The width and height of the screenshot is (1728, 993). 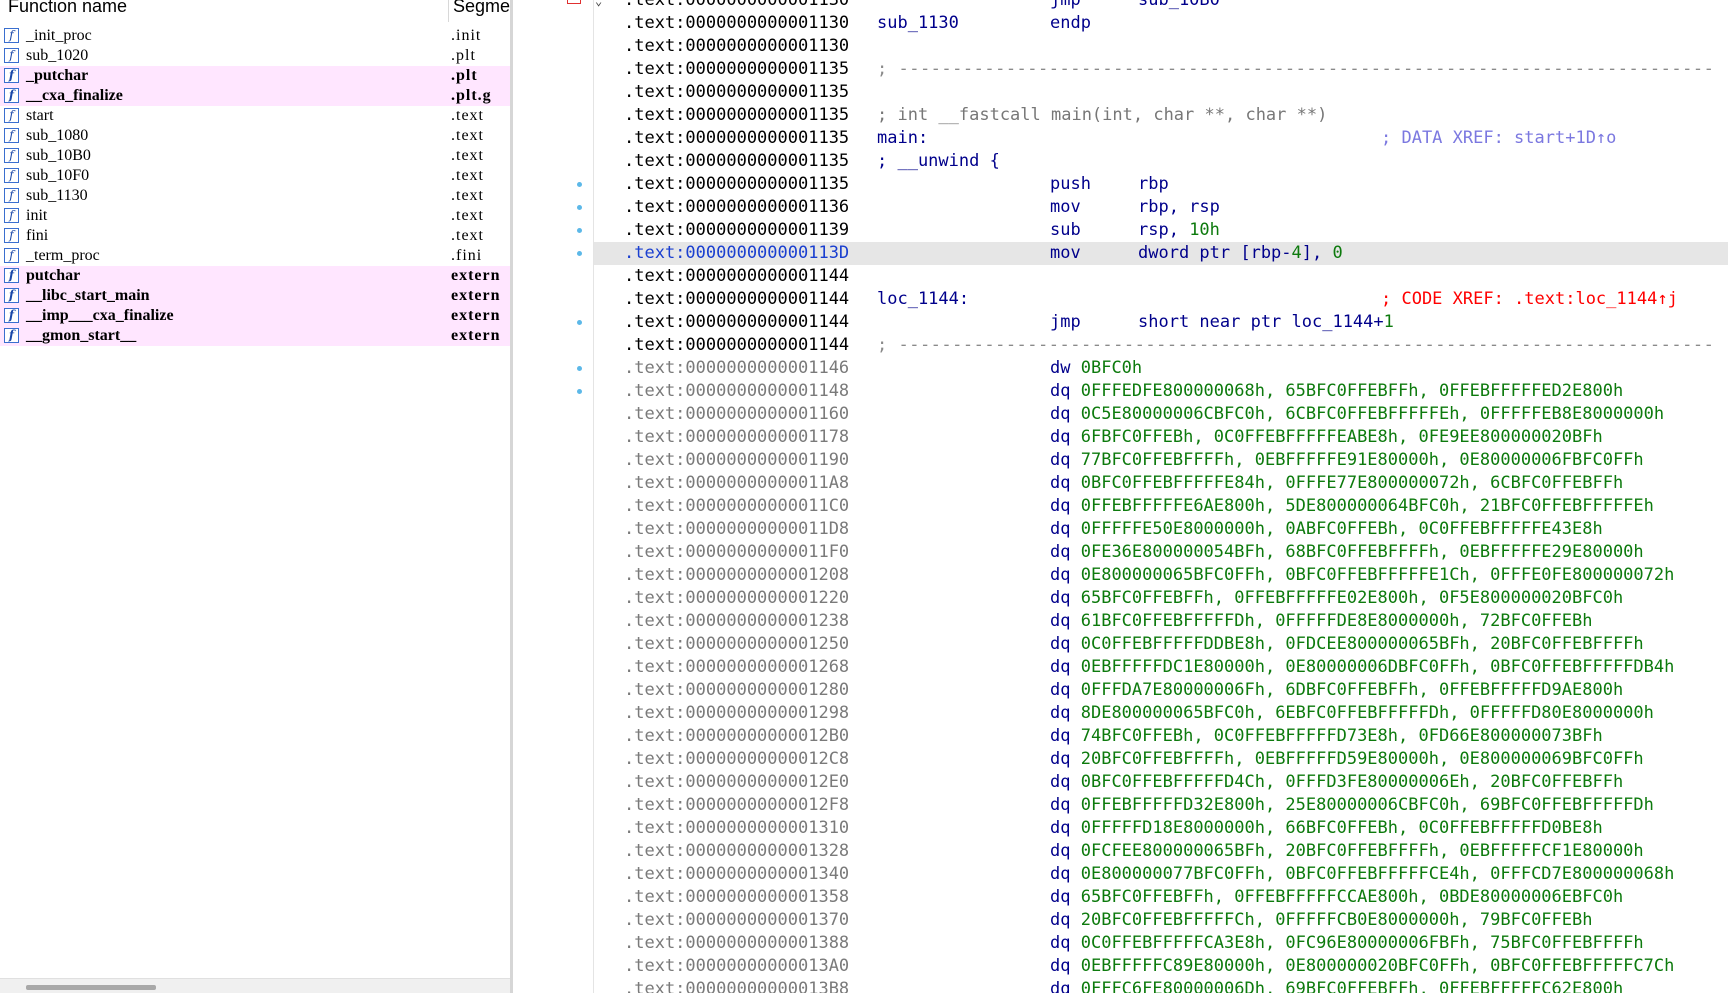 I want to click on function-row: f __libc_start_main extern, so click(x=255, y=296).